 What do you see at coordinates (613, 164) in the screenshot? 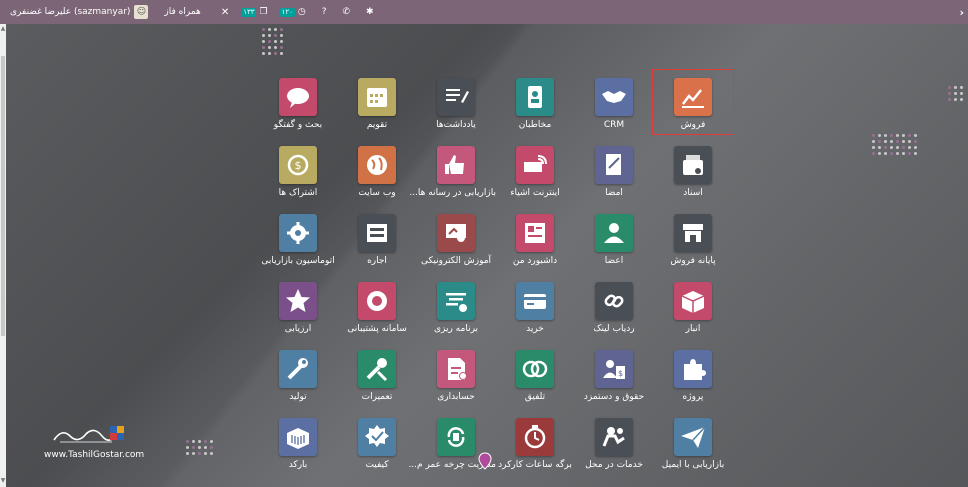
I see `sign-icon` at bounding box center [613, 164].